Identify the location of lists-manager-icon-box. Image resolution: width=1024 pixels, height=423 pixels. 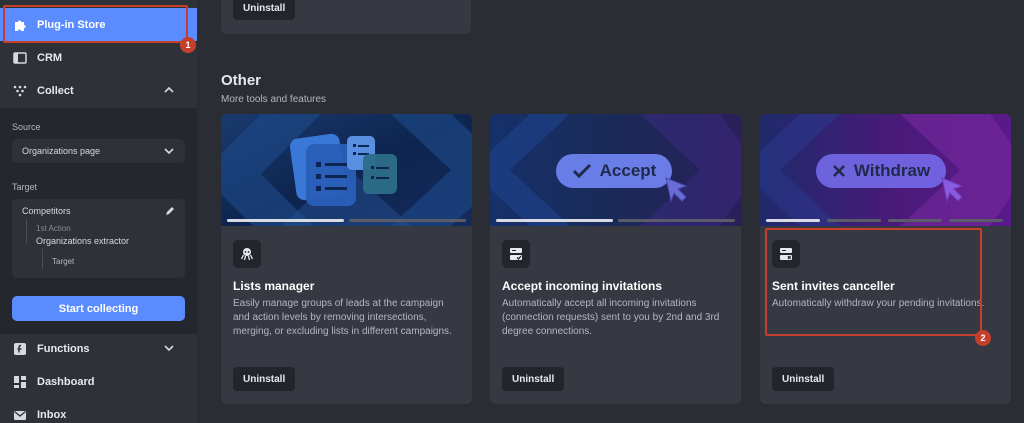
(247, 254).